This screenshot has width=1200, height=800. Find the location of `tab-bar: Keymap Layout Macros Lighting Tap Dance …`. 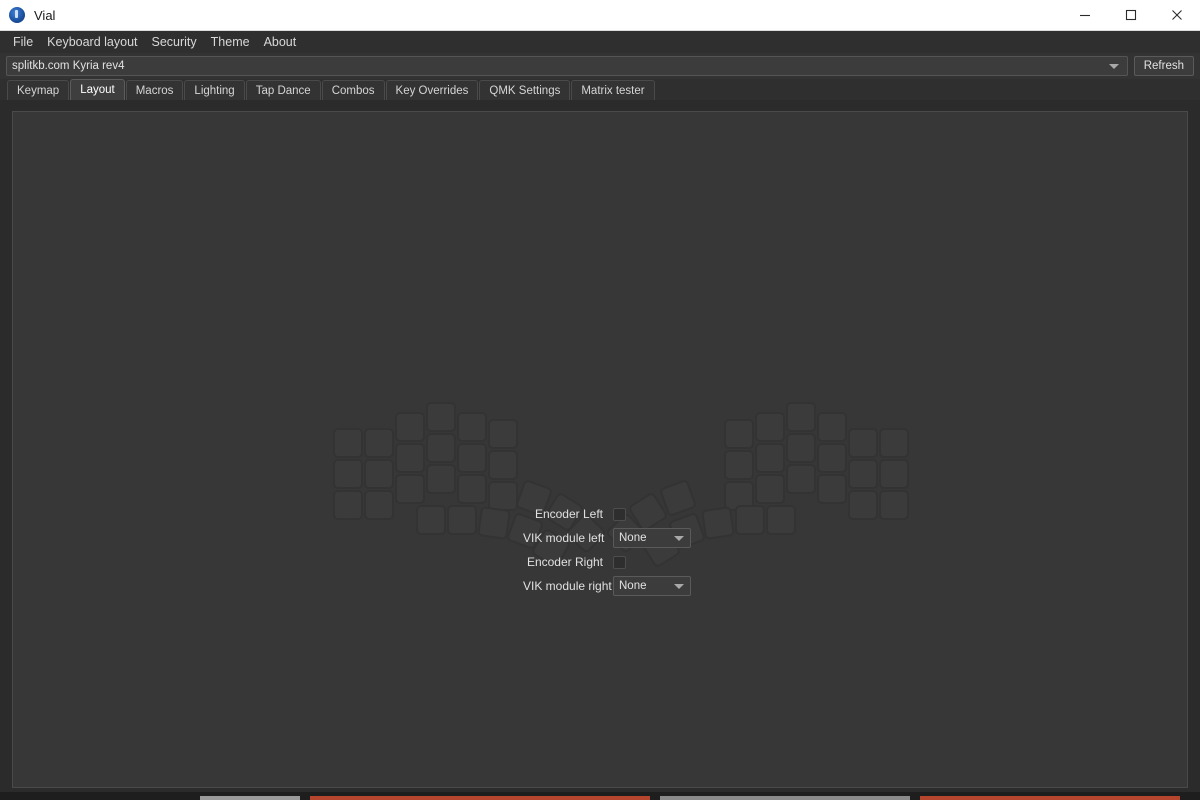

tab-bar: Keymap Layout Macros Lighting Tap Dance … is located at coordinates (600, 89).